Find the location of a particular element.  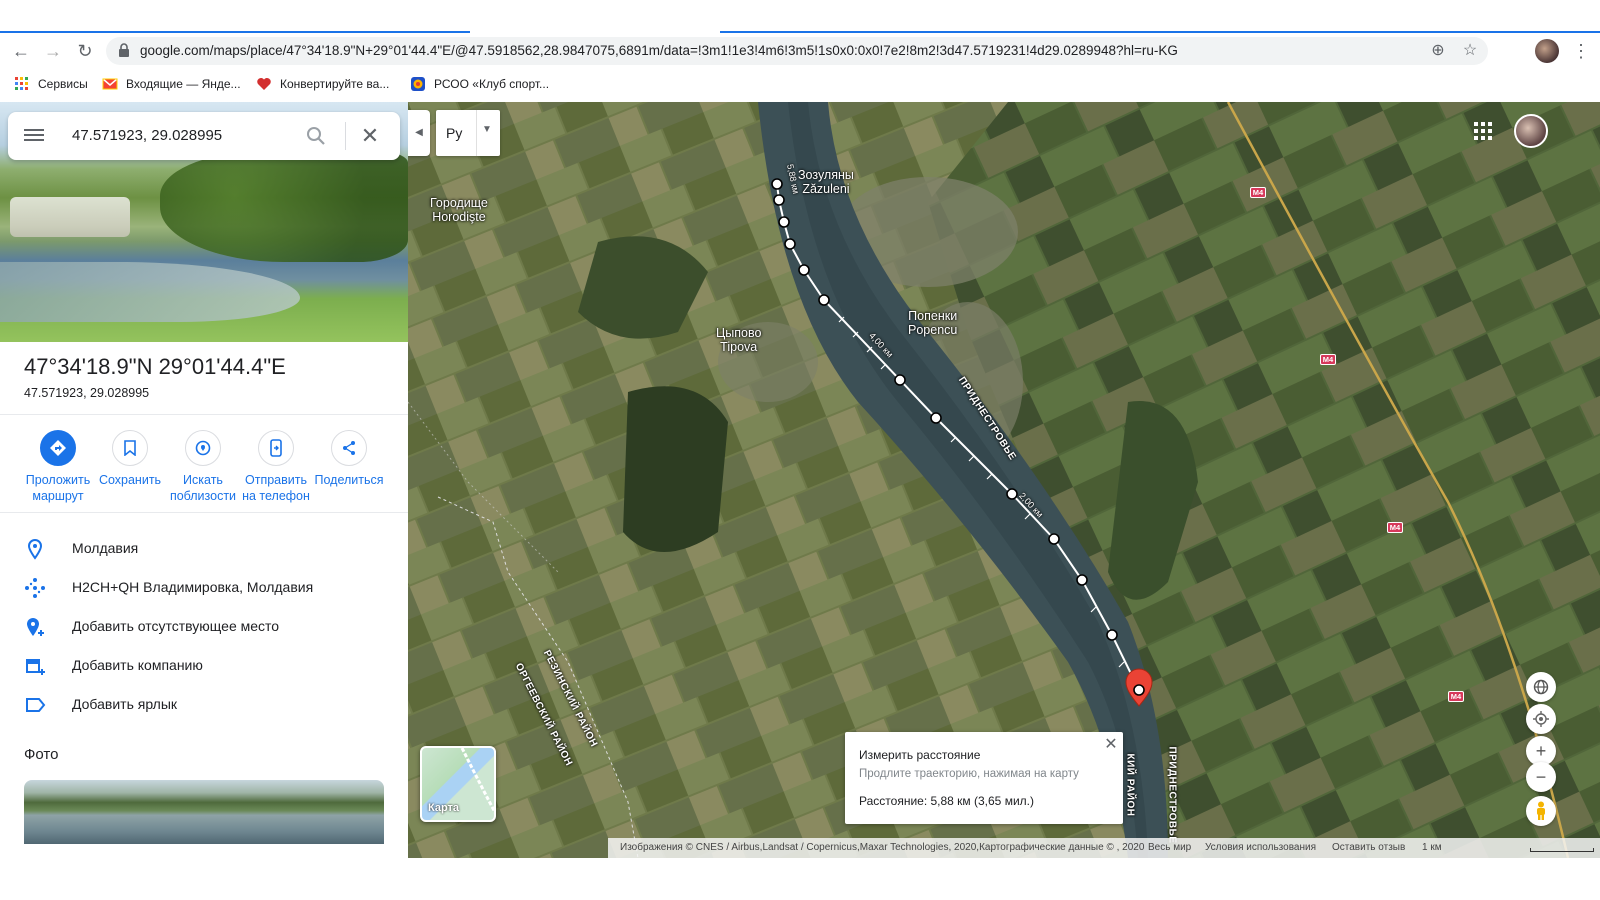

place-label: Городище Horodişte is located at coordinates (459, 210).